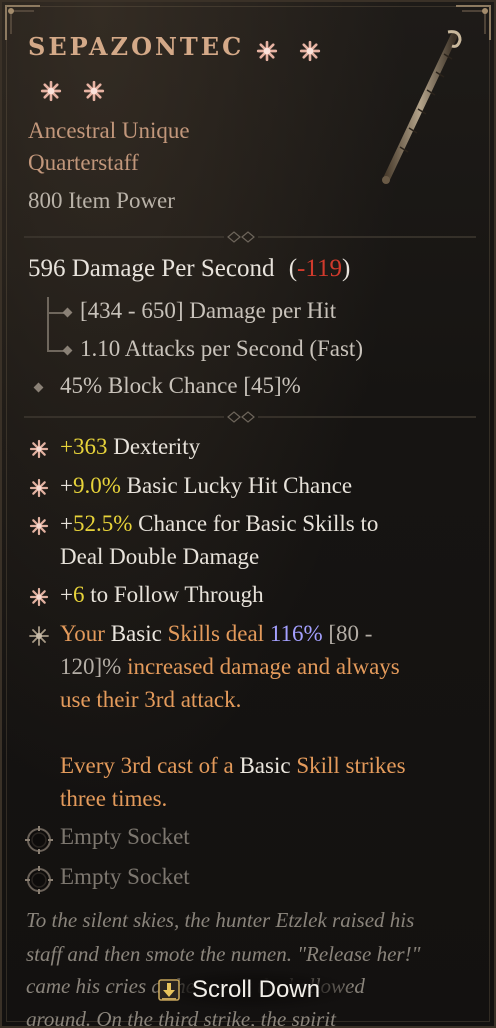  I want to click on dps-value: 596 Damage Per Second, so click(151, 268).